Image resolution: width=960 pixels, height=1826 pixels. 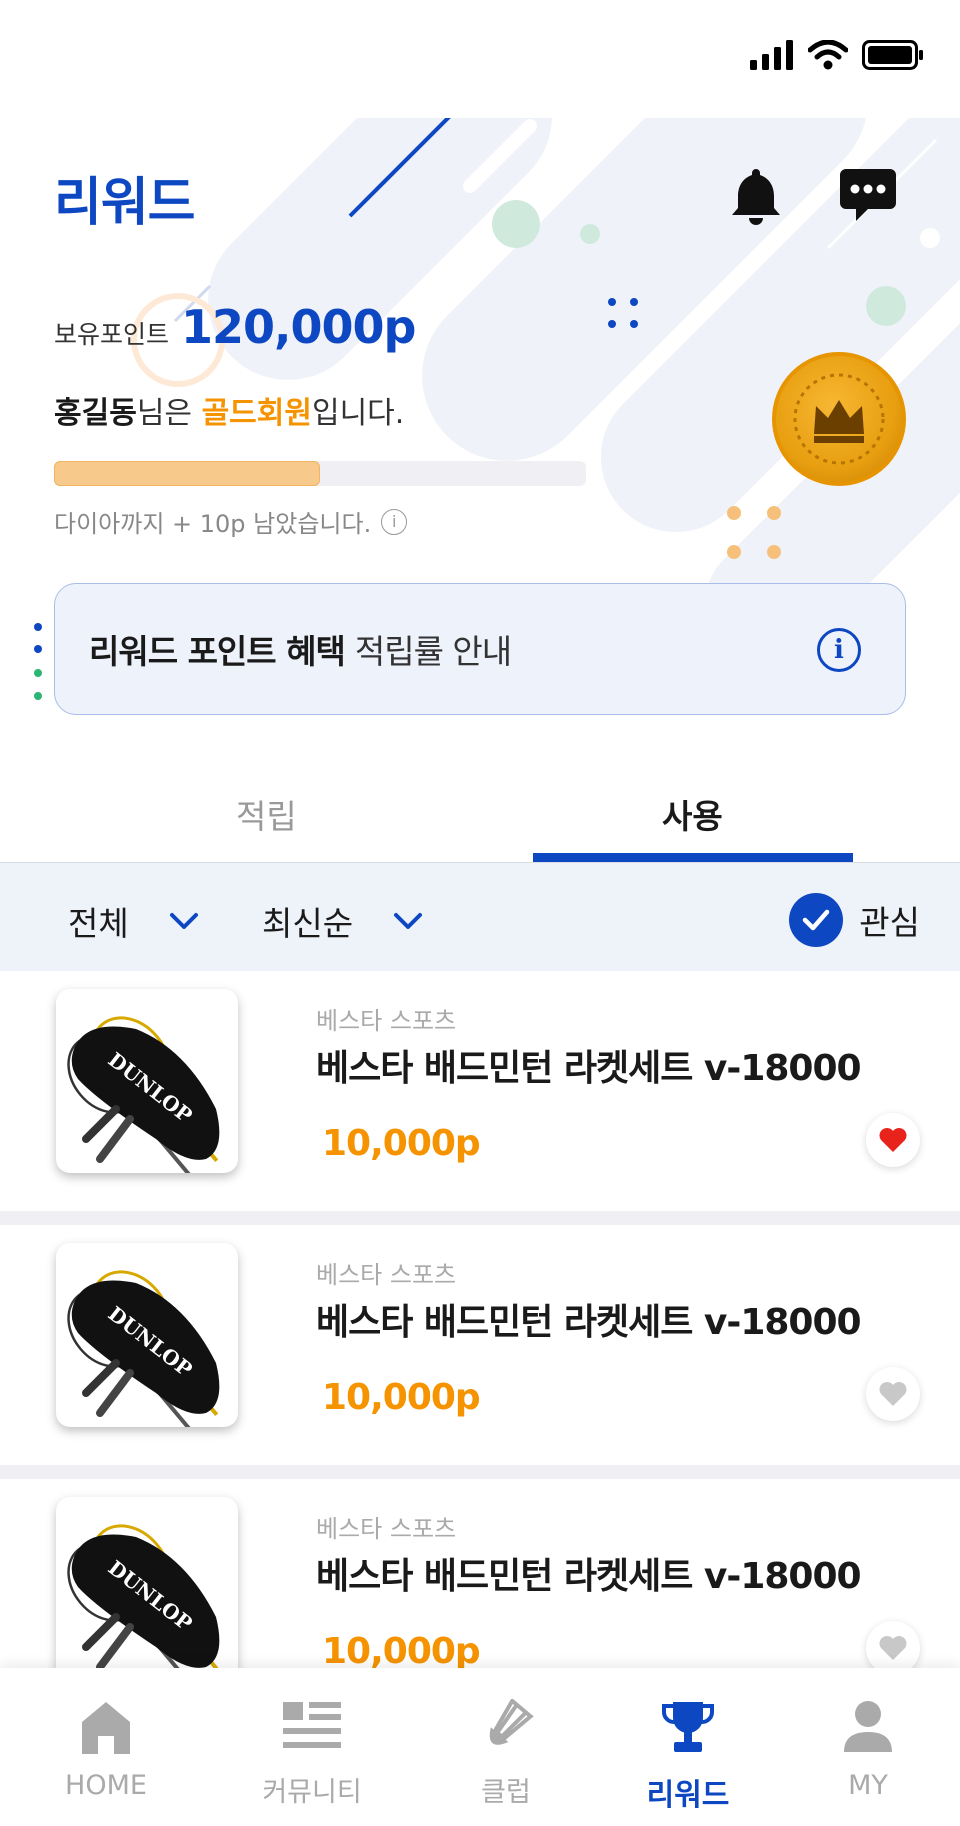 I want to click on nav-item-home: HOME, so click(x=106, y=1747).